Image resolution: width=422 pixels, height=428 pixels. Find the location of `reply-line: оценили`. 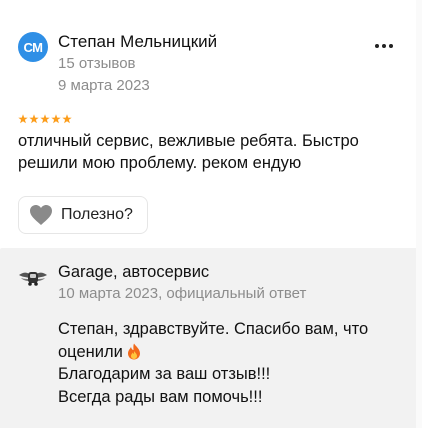

reply-line: оценили is located at coordinates (233, 352).